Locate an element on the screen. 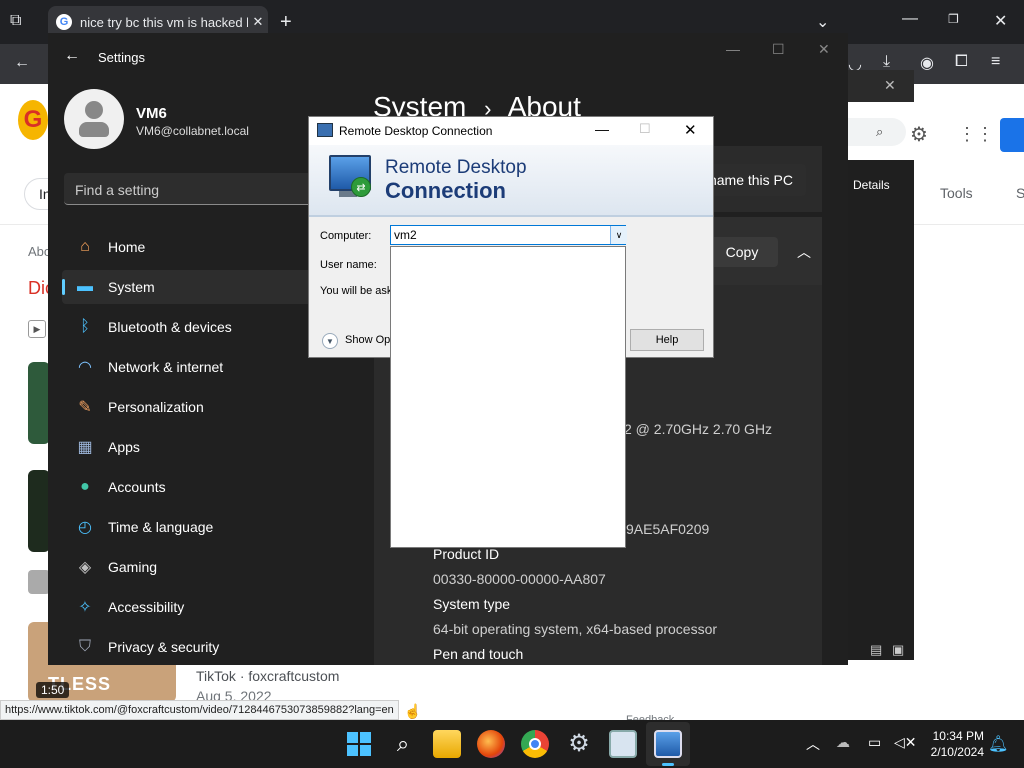 This screenshot has height=768, width=1024. clock-date: 2/10/2024 is located at coordinates (954, 752).